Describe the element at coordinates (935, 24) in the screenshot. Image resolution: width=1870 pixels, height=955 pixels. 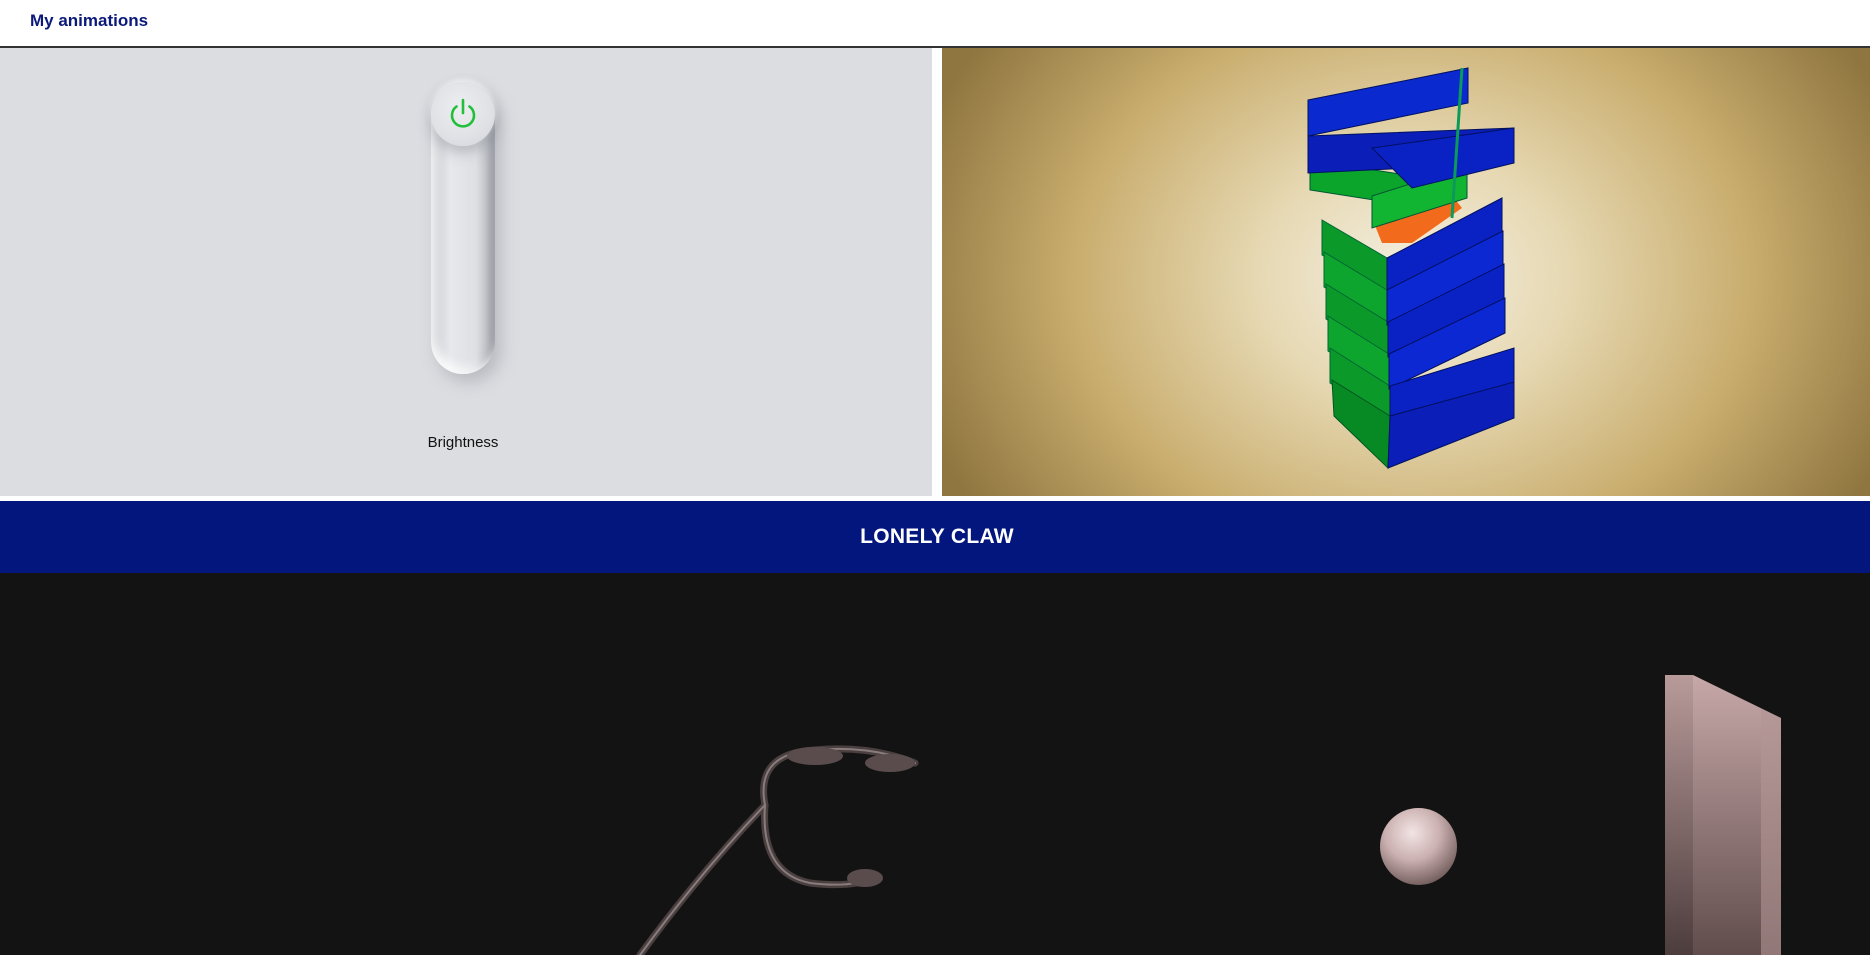
I see `top-navigation-bar: My animations` at that location.